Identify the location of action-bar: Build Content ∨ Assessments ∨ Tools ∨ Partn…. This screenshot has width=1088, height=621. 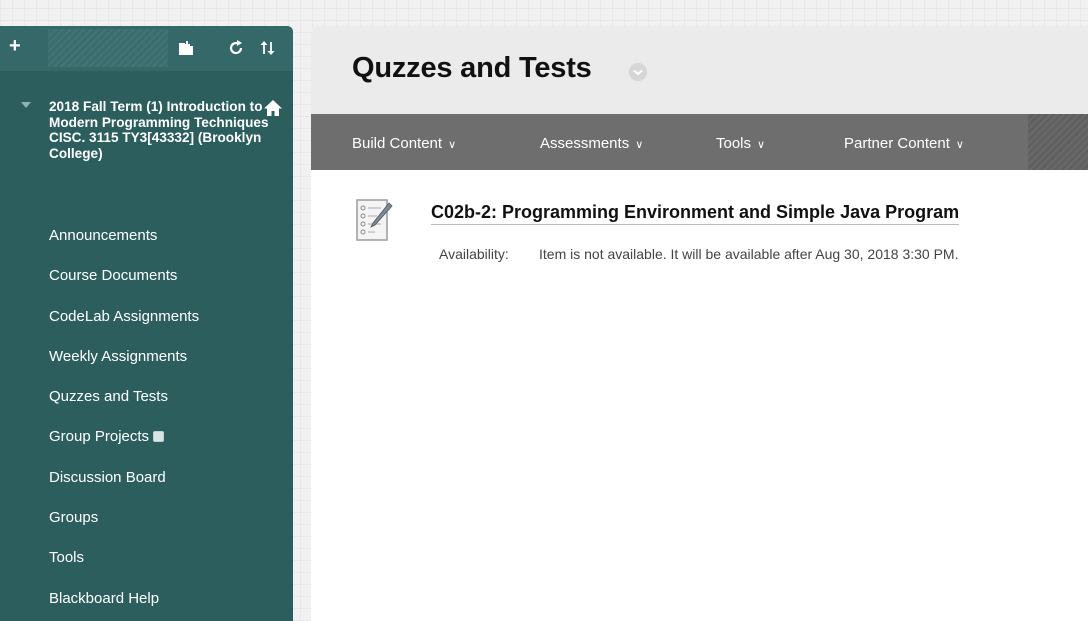
(699, 142).